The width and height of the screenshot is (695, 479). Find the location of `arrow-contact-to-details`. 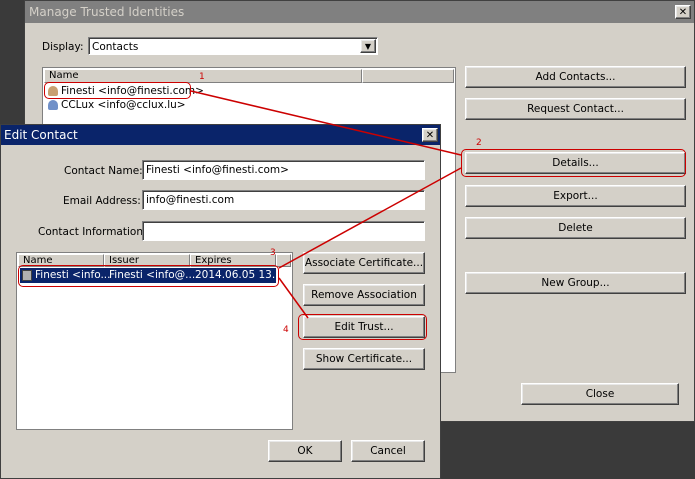

arrow-contact-to-details is located at coordinates (326, 123).